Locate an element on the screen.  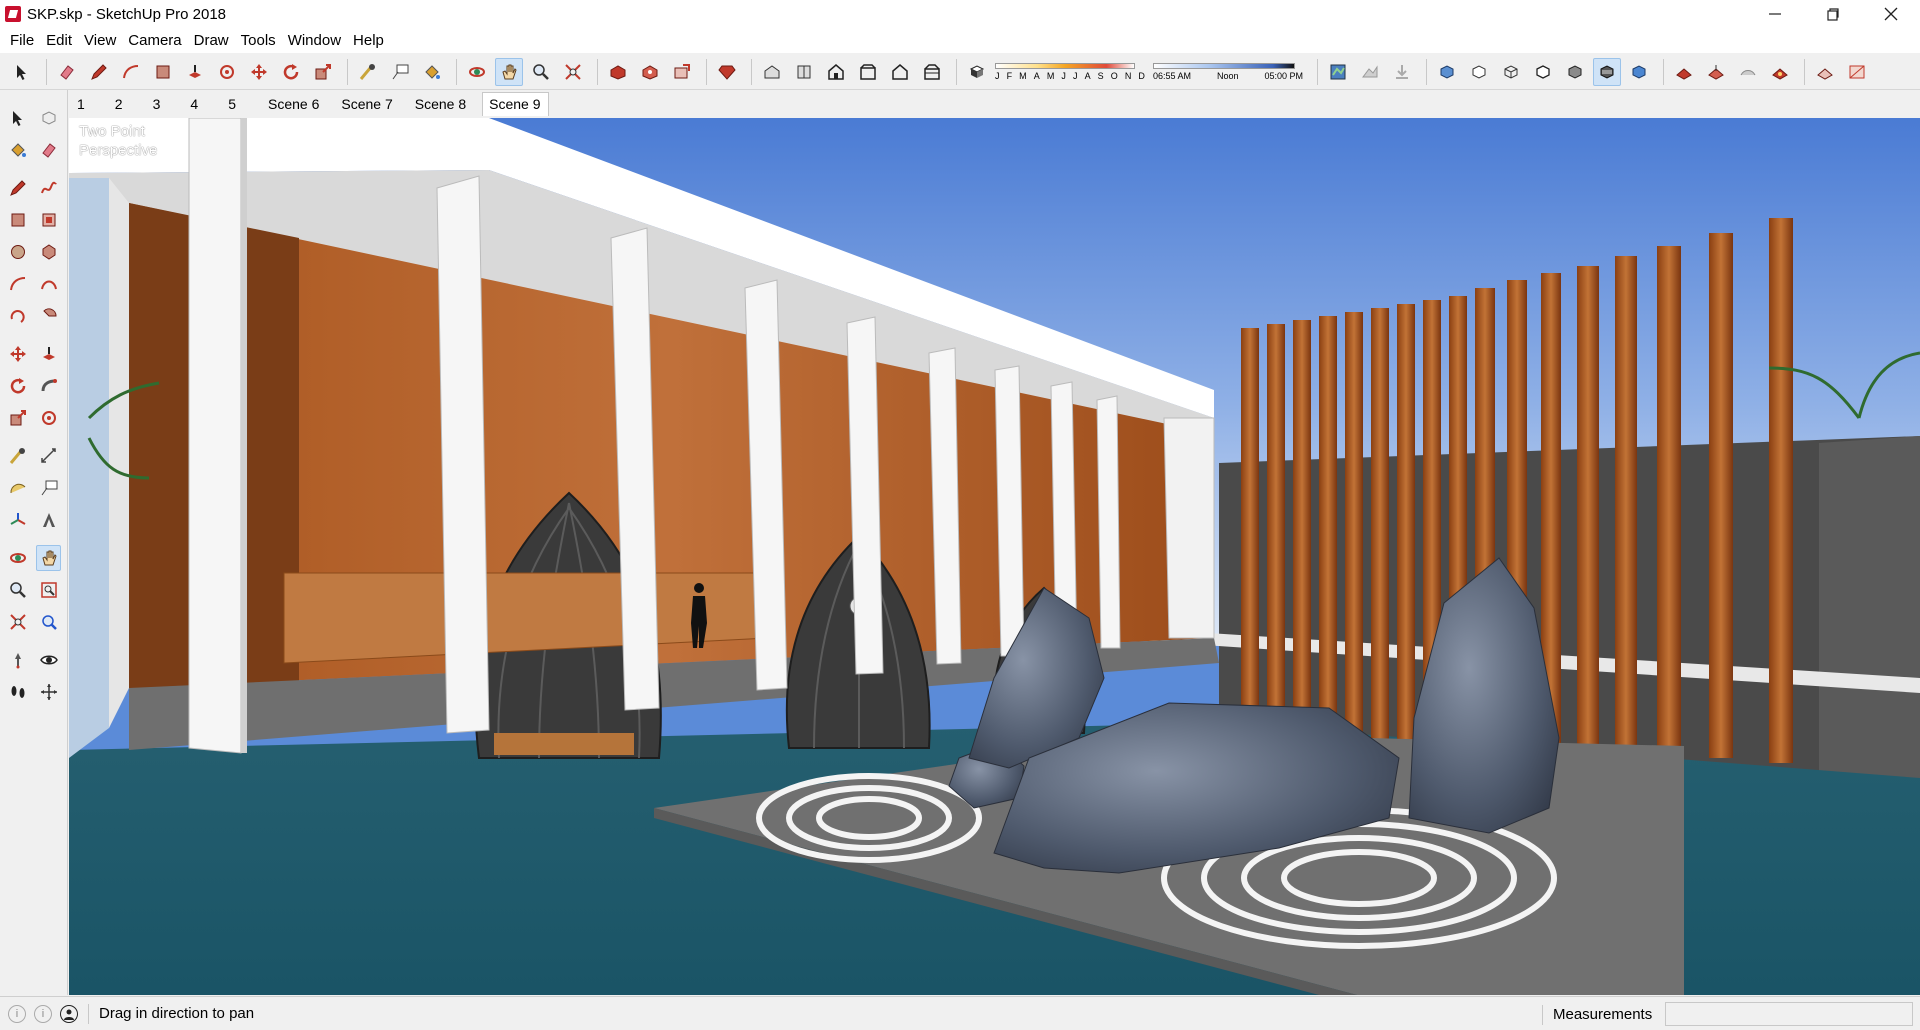
shadow-time-slider: 06:55 AM Noon 05:00 PM is located at coordinates (1228, 72).